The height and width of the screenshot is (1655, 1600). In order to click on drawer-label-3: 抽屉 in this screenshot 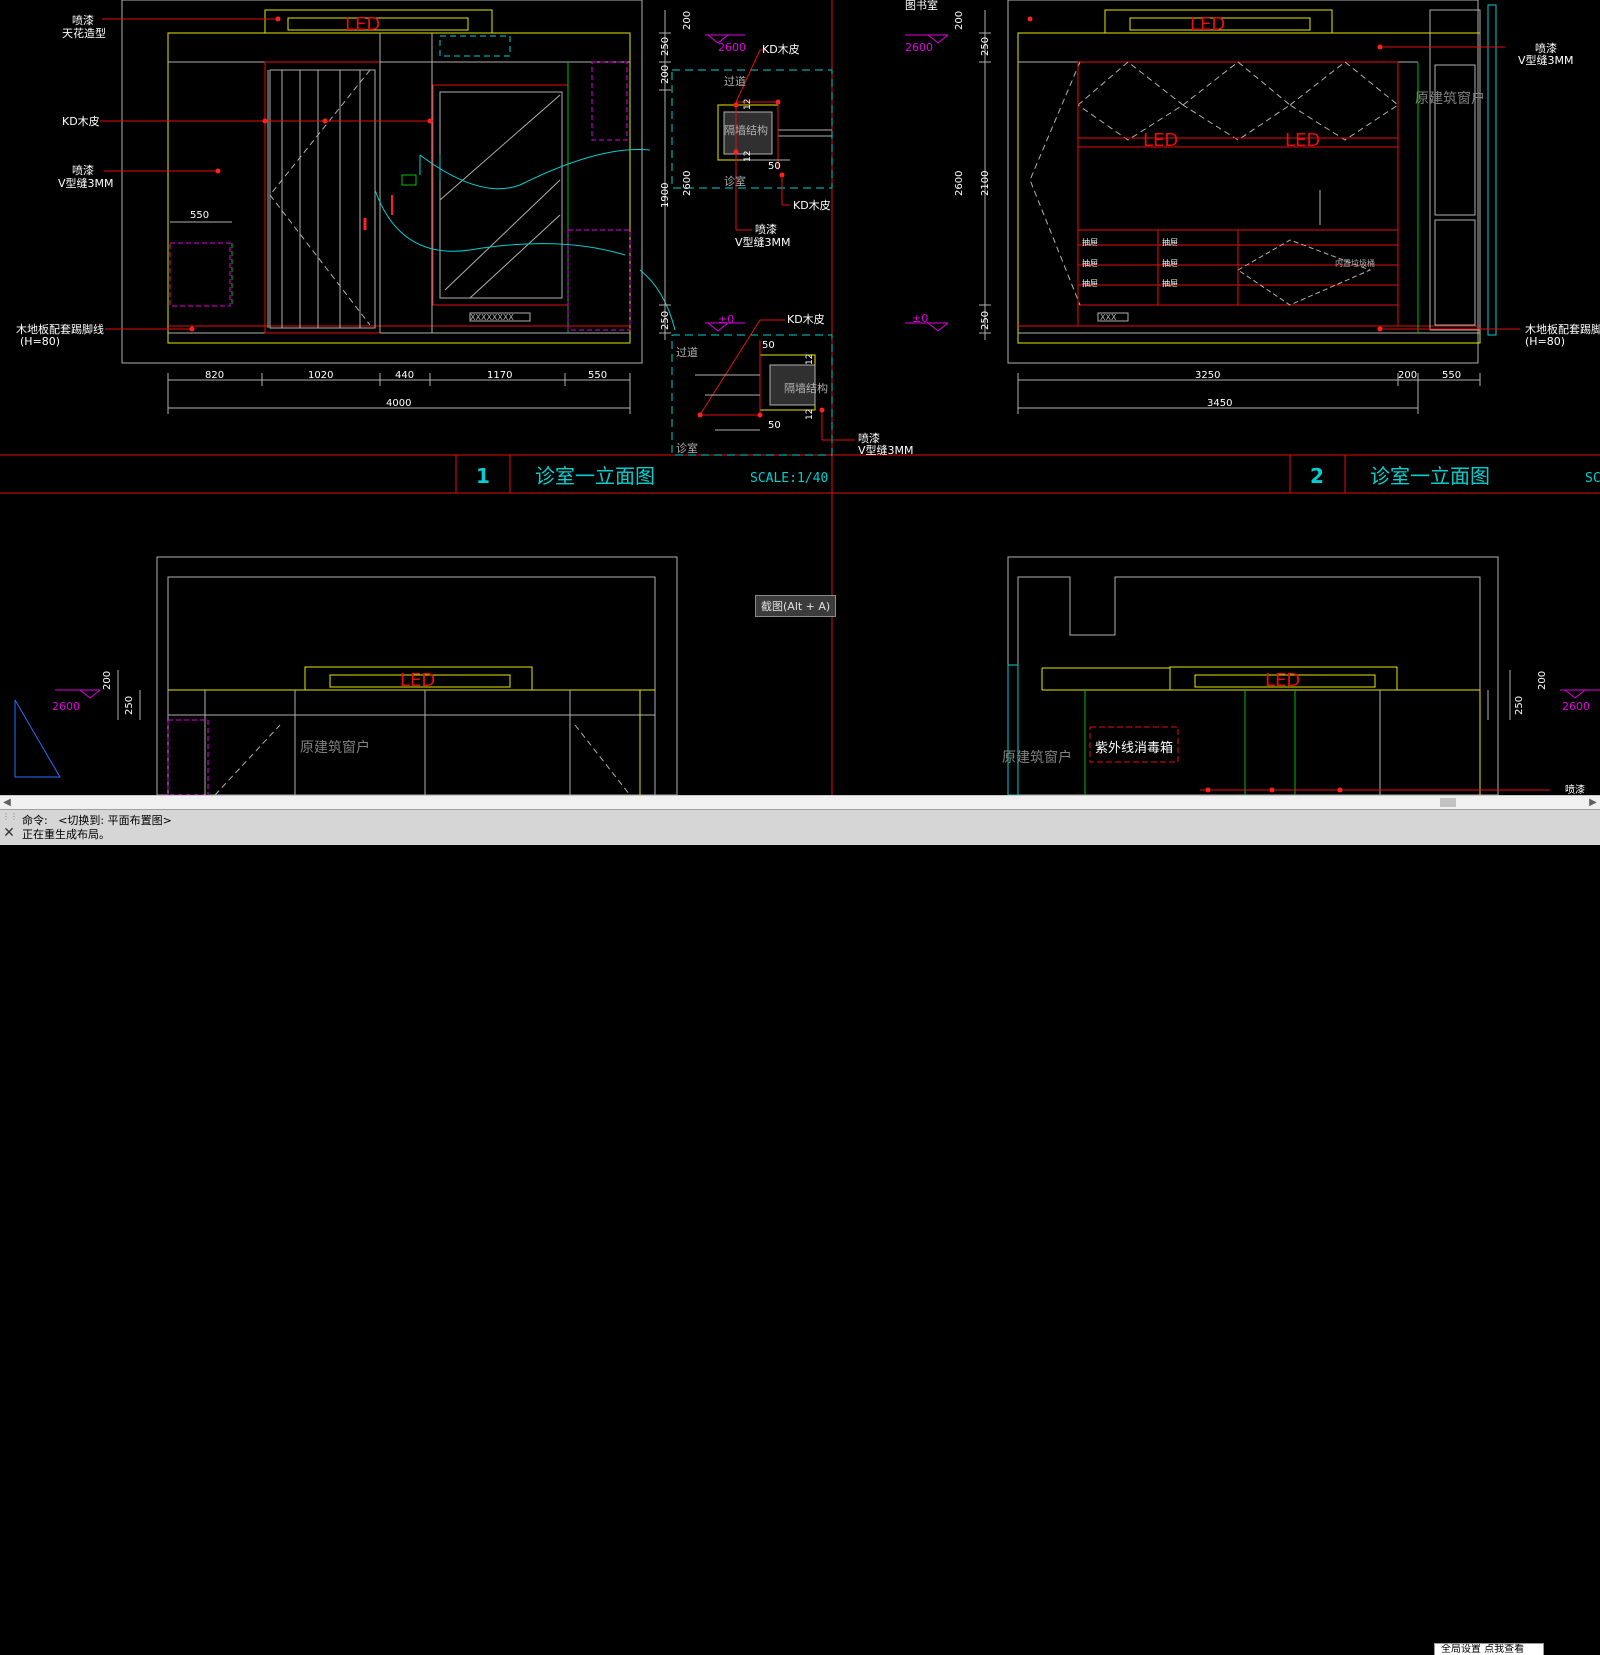, I will do `click(1090, 263)`.